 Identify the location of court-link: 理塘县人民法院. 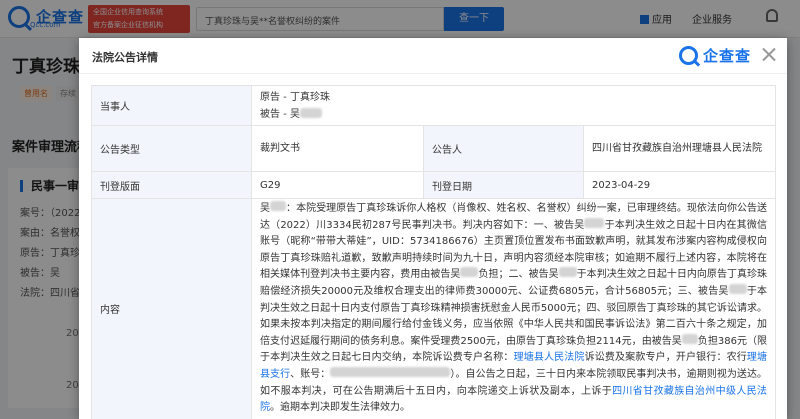
(549, 357).